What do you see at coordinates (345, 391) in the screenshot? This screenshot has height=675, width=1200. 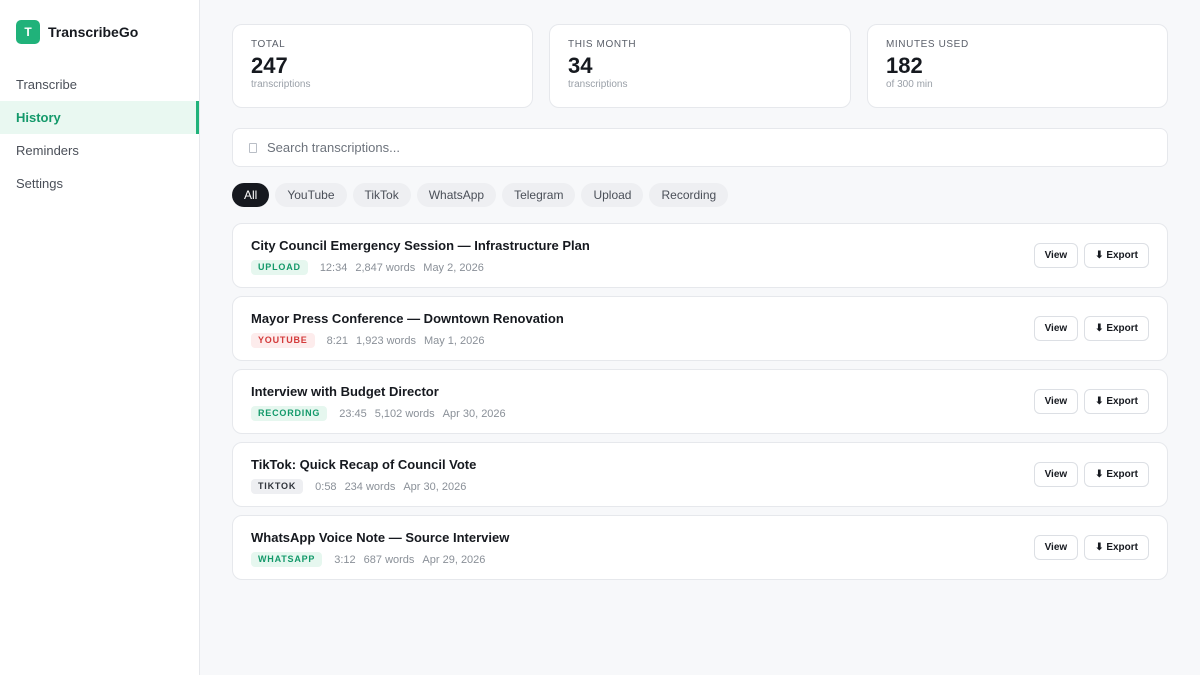 I see `transcription-title: Interview with Budget Director` at bounding box center [345, 391].